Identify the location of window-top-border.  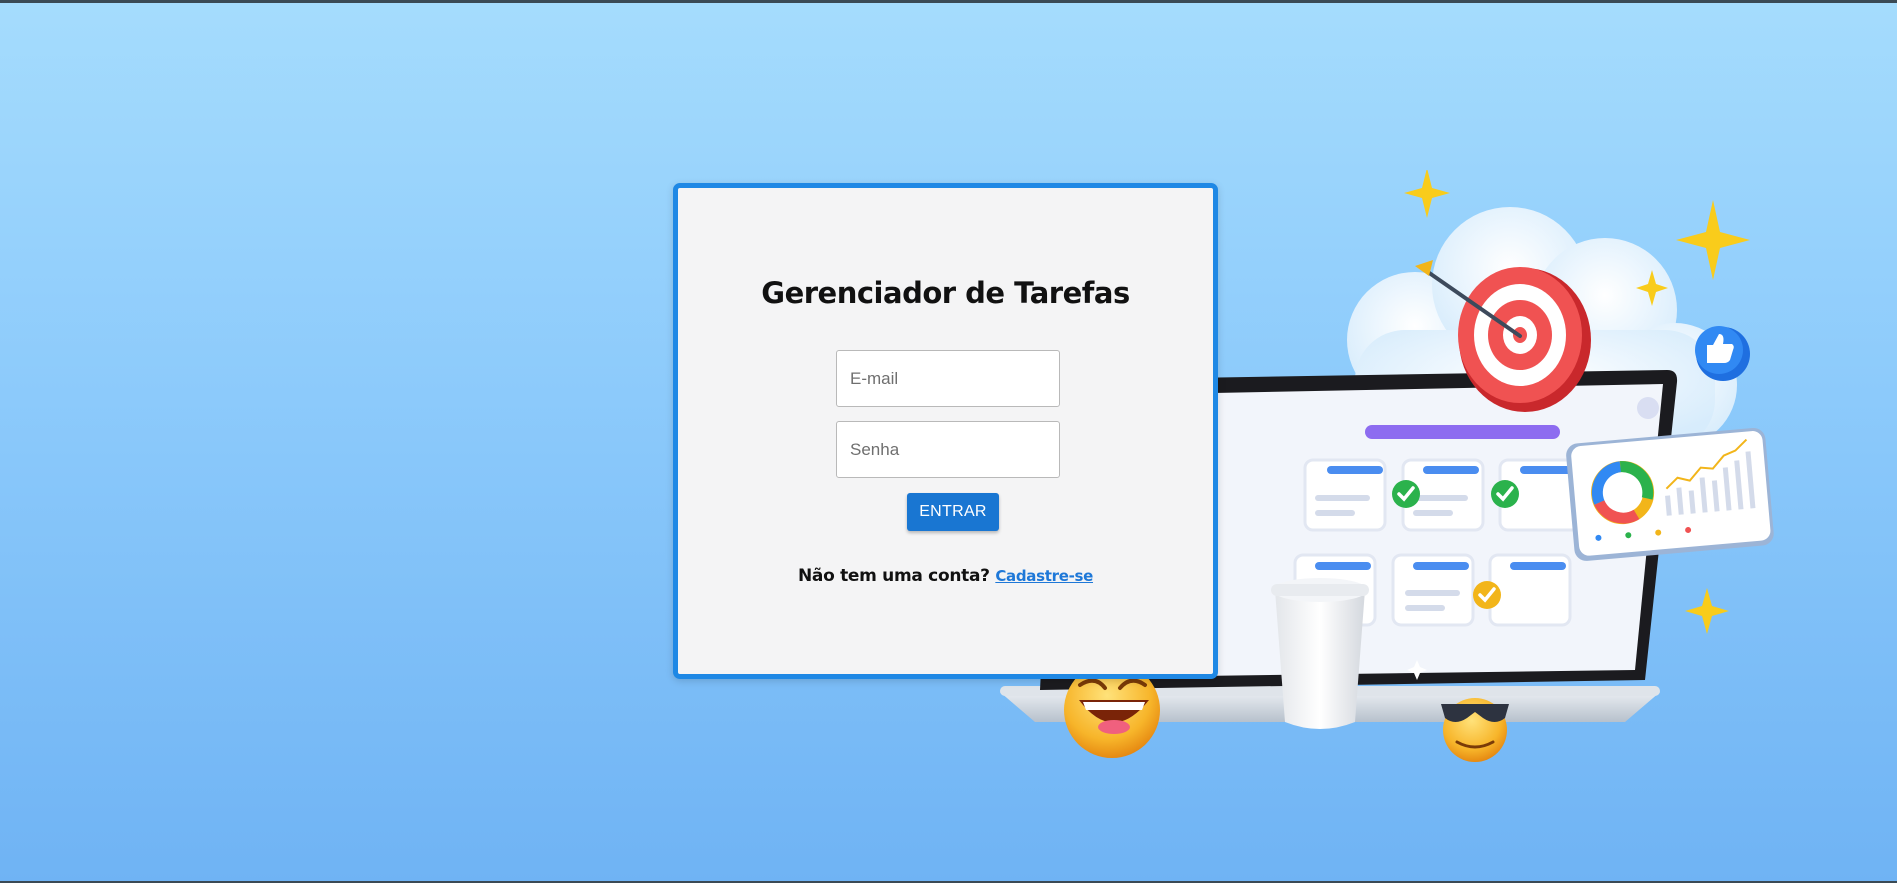
(948, 1).